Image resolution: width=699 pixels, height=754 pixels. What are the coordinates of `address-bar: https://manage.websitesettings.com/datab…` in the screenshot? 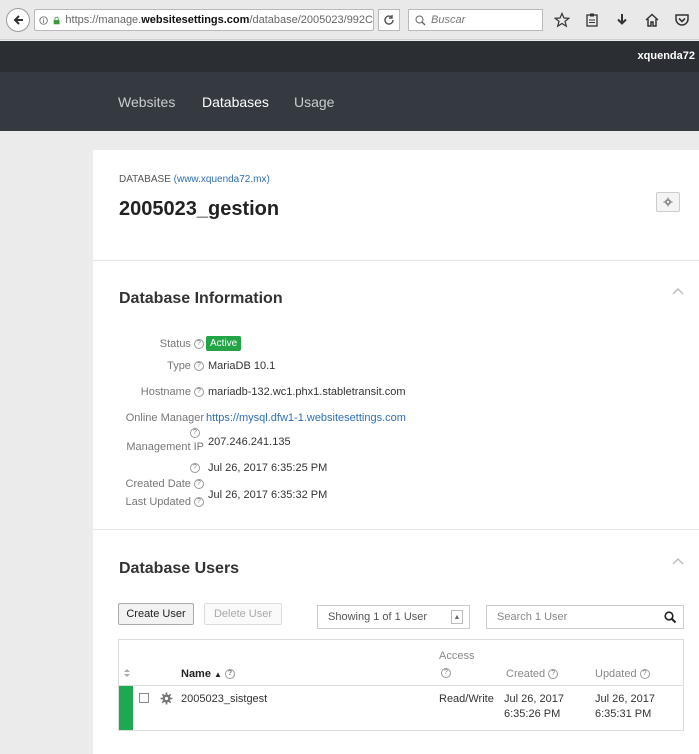 It's located at (204, 20).